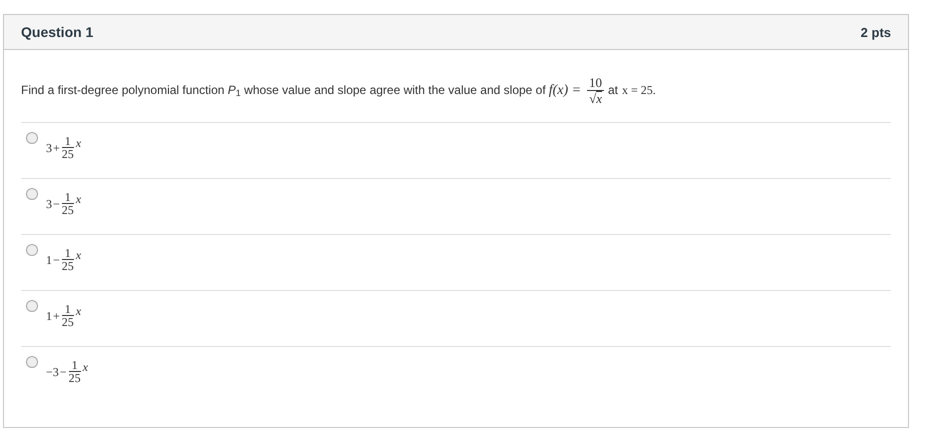 The image size is (935, 441). I want to click on fraction-numerator: 10, so click(595, 82).